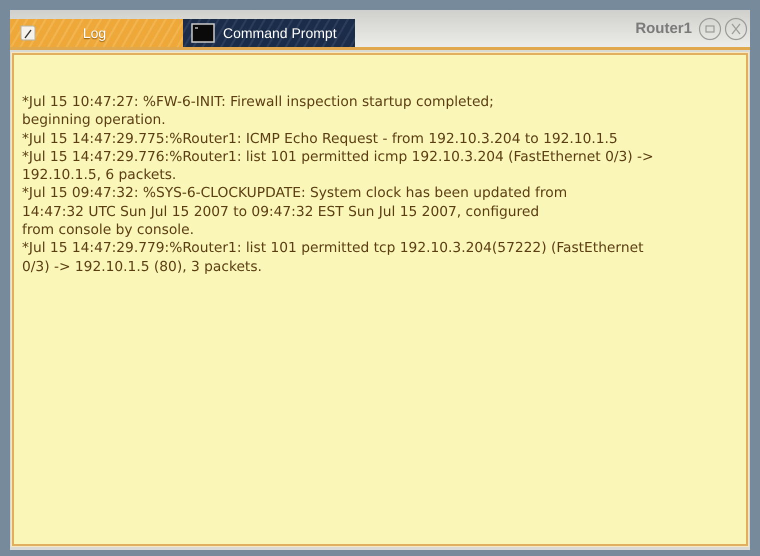 The width and height of the screenshot is (760, 556). Describe the element at coordinates (338, 157) in the screenshot. I see `log-line: *Jul 15 14:47:29.776:%Router1: list 101 permitted icmp 192.10.3.204 (FastEthernet 0/3) ->` at that location.